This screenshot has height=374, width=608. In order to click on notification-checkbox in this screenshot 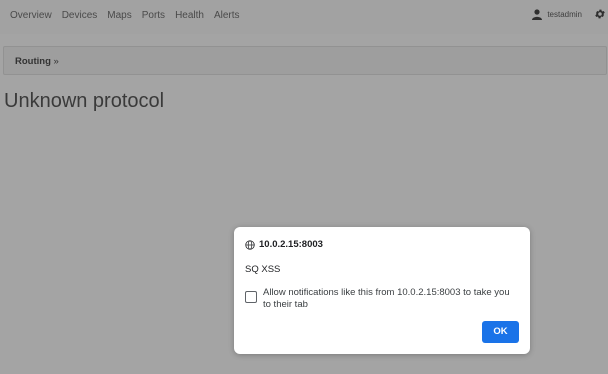, I will do `click(251, 297)`.